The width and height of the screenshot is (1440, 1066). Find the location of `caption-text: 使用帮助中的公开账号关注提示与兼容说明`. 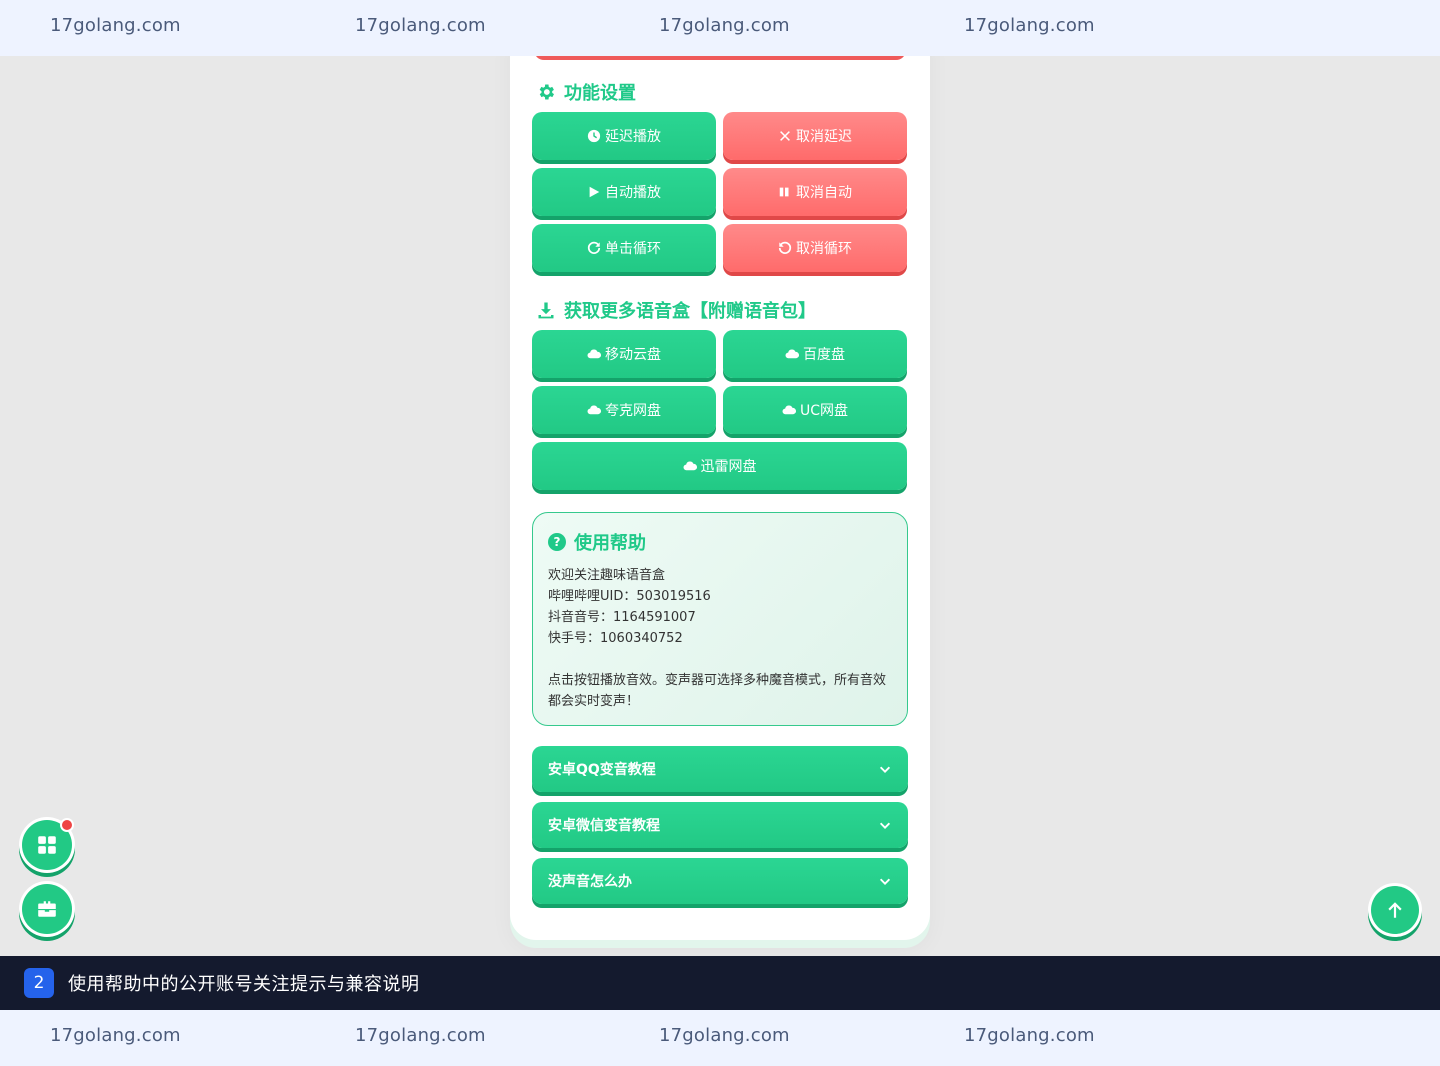

caption-text: 使用帮助中的公开账号关注提示与兼容说明 is located at coordinates (244, 984).